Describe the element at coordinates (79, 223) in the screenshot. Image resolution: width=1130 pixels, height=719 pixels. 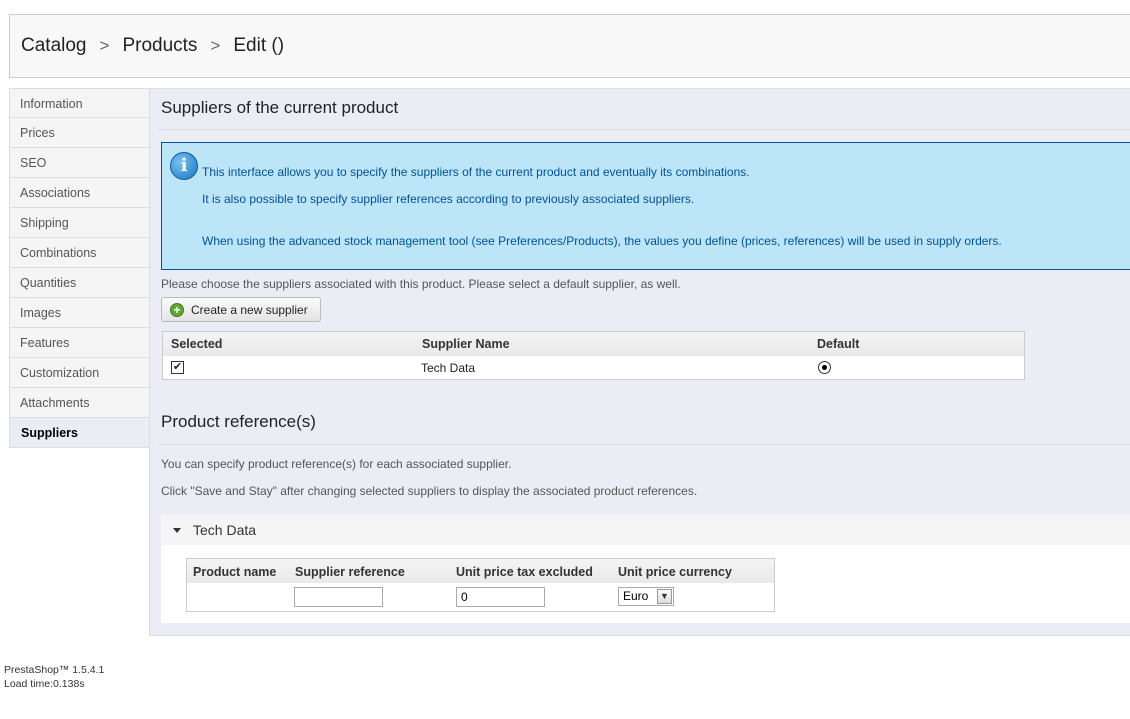
I see `tab-shipping: Shipping` at that location.